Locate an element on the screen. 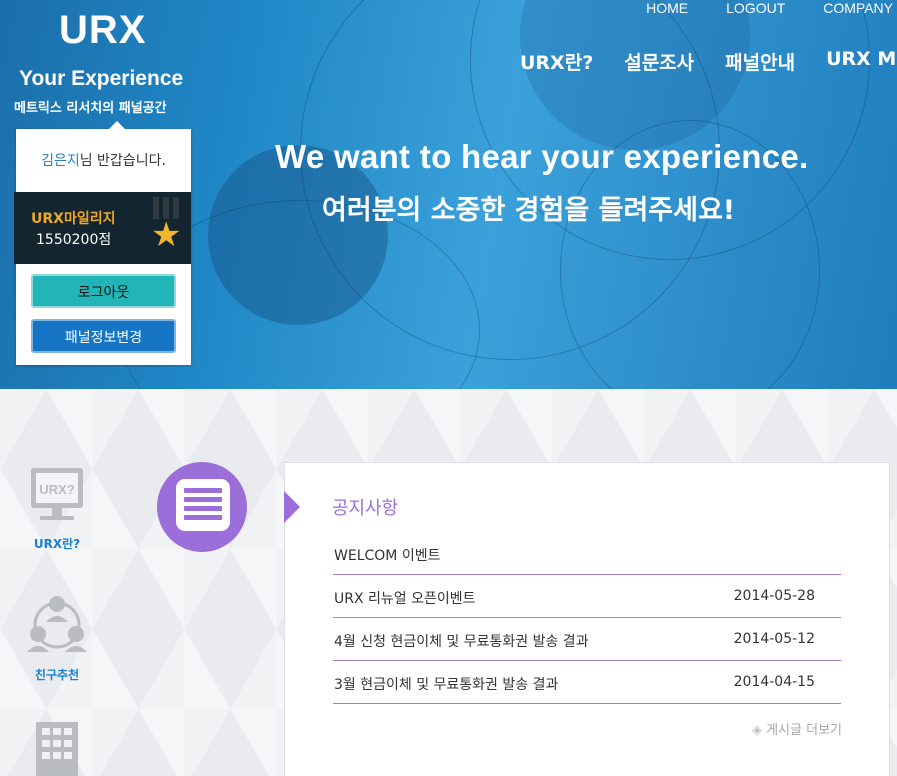 Image resolution: width=897 pixels, height=776 pixels. greeting: 김은지님 반갑습니다. is located at coordinates (103, 160).